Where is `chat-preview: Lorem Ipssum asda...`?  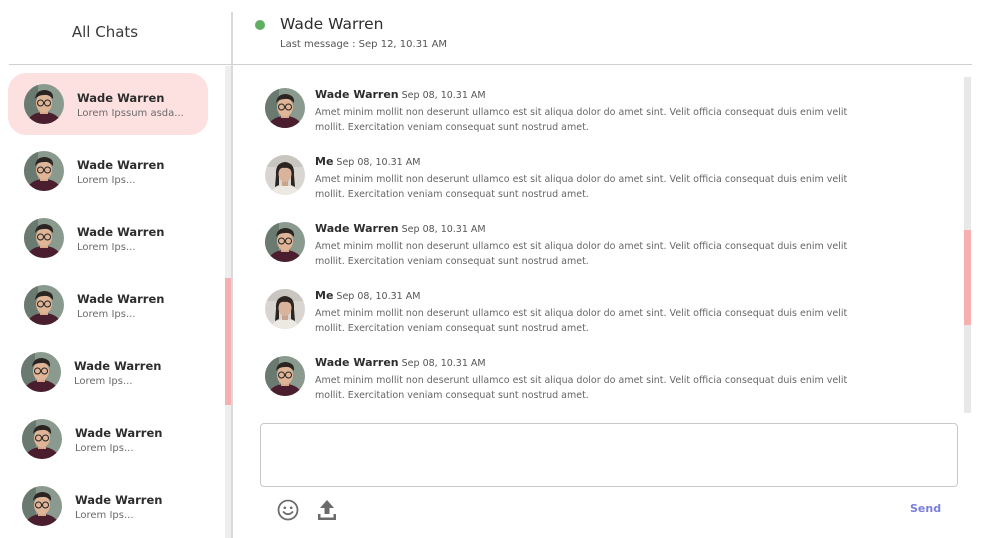
chat-preview: Lorem Ipssum asda... is located at coordinates (130, 113).